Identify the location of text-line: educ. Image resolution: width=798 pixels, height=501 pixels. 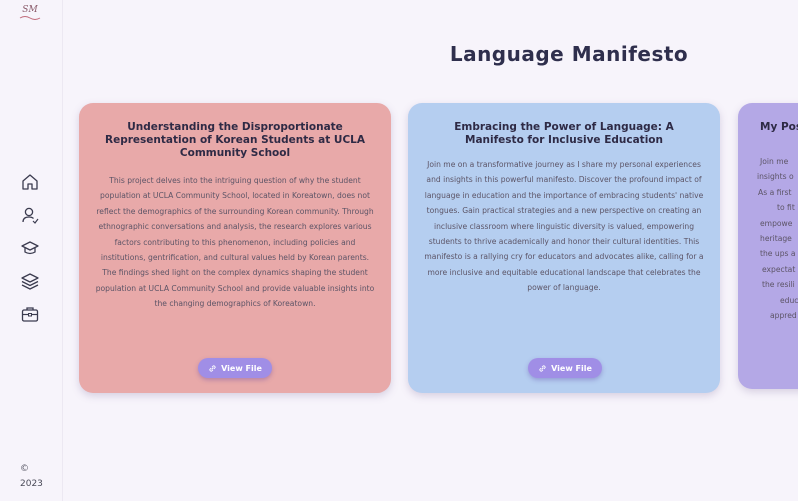
(789, 300).